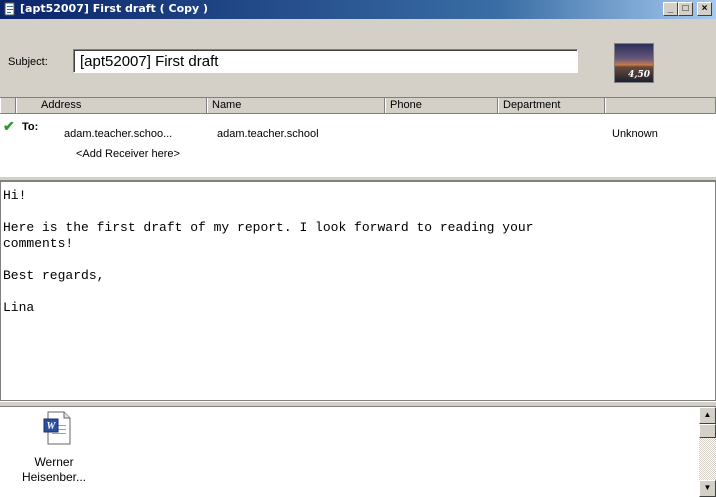 This screenshot has height=497, width=716. What do you see at coordinates (441, 105) in the screenshot?
I see `column-phone: Phone` at bounding box center [441, 105].